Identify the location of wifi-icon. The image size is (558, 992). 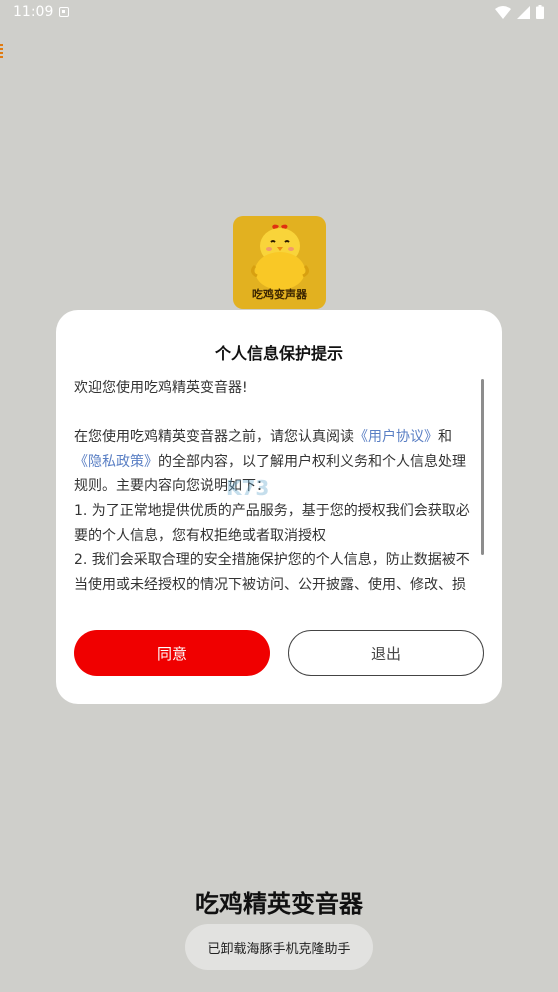
(503, 12).